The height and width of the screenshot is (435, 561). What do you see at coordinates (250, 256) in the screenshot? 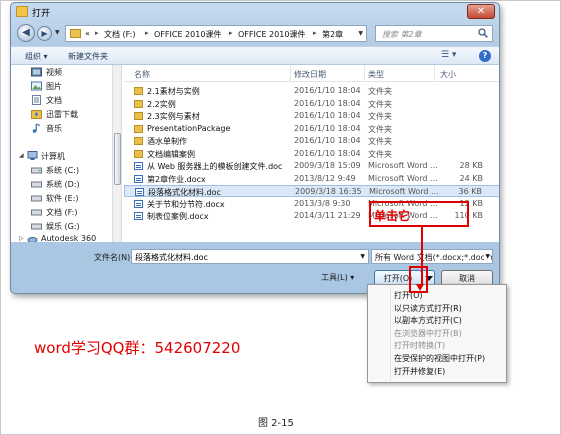
I see `filename-input: 段落格式化材料.doc ▼` at bounding box center [250, 256].